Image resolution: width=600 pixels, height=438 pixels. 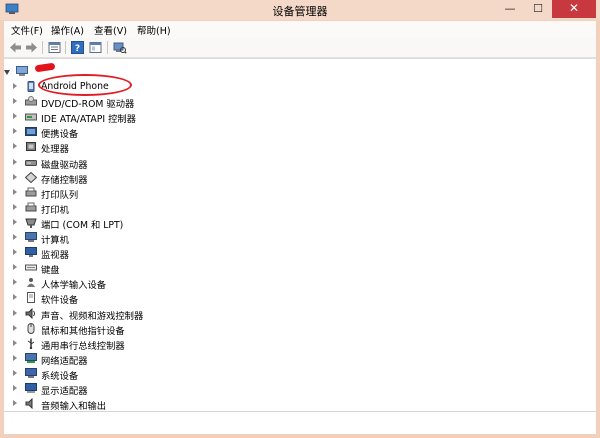 I want to click on tree-item: 计算机, so click(x=163, y=238).